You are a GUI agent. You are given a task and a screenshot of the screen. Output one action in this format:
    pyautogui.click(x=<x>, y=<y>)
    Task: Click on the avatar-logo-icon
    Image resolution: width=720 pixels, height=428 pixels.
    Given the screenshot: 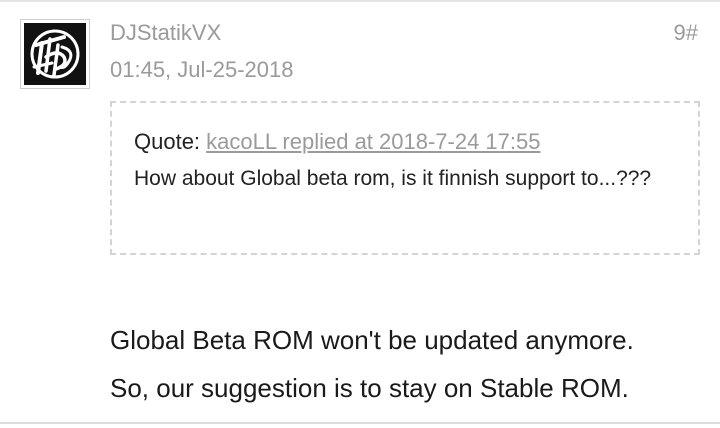 What is the action you would take?
    pyautogui.click(x=55, y=54)
    